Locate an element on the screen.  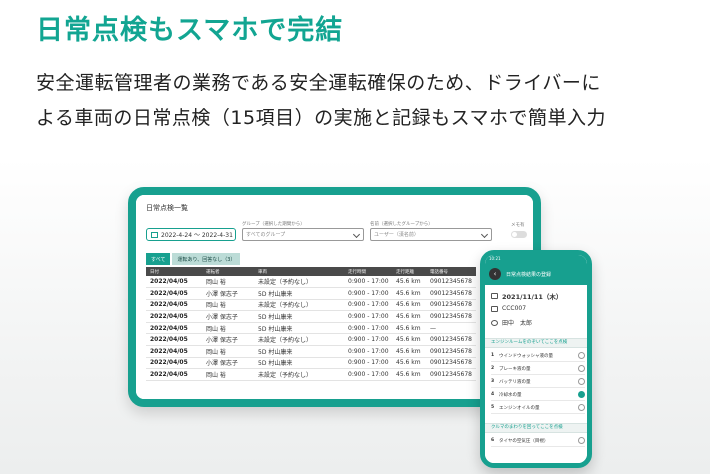
section-around-car: クルマのまわりを回ってここを点検 is located at coordinates (536, 428).